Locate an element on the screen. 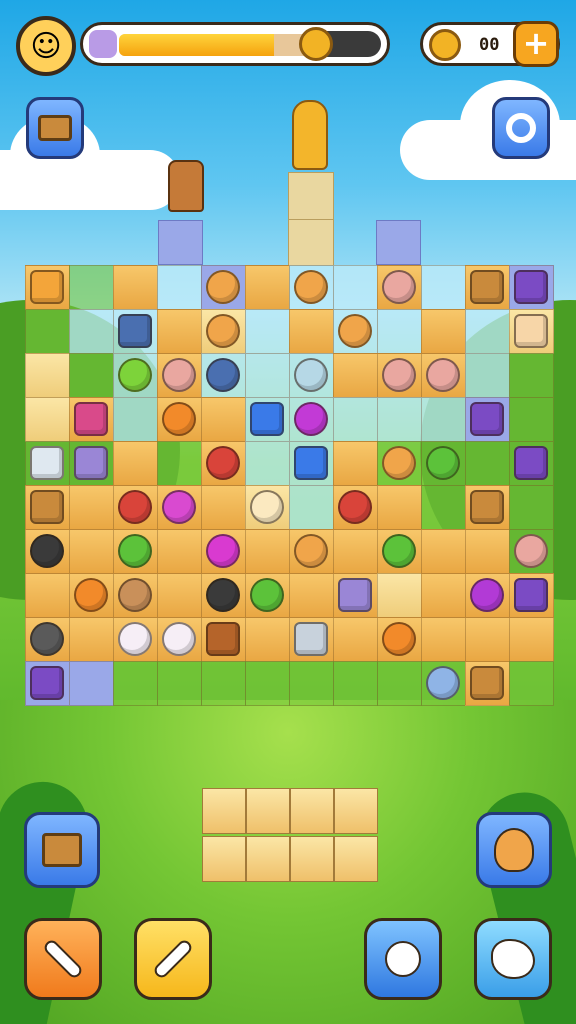  pet-button is located at coordinates (514, 850).